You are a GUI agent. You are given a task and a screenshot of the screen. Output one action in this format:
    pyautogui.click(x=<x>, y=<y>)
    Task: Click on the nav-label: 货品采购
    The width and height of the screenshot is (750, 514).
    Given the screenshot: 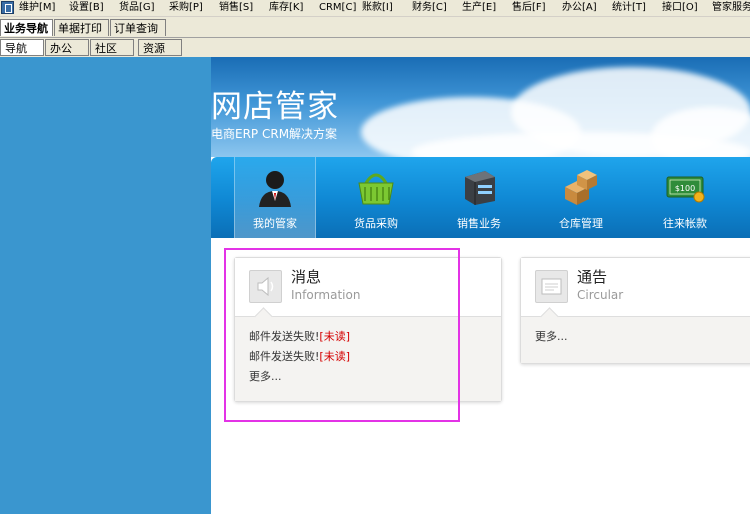 What is the action you would take?
    pyautogui.click(x=376, y=223)
    